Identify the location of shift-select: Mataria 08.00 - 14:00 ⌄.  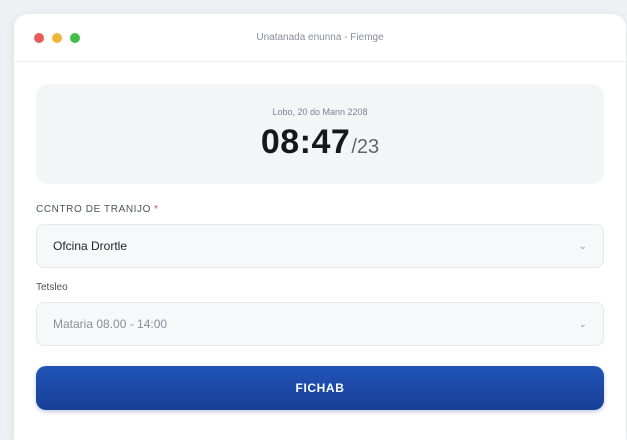
(320, 324).